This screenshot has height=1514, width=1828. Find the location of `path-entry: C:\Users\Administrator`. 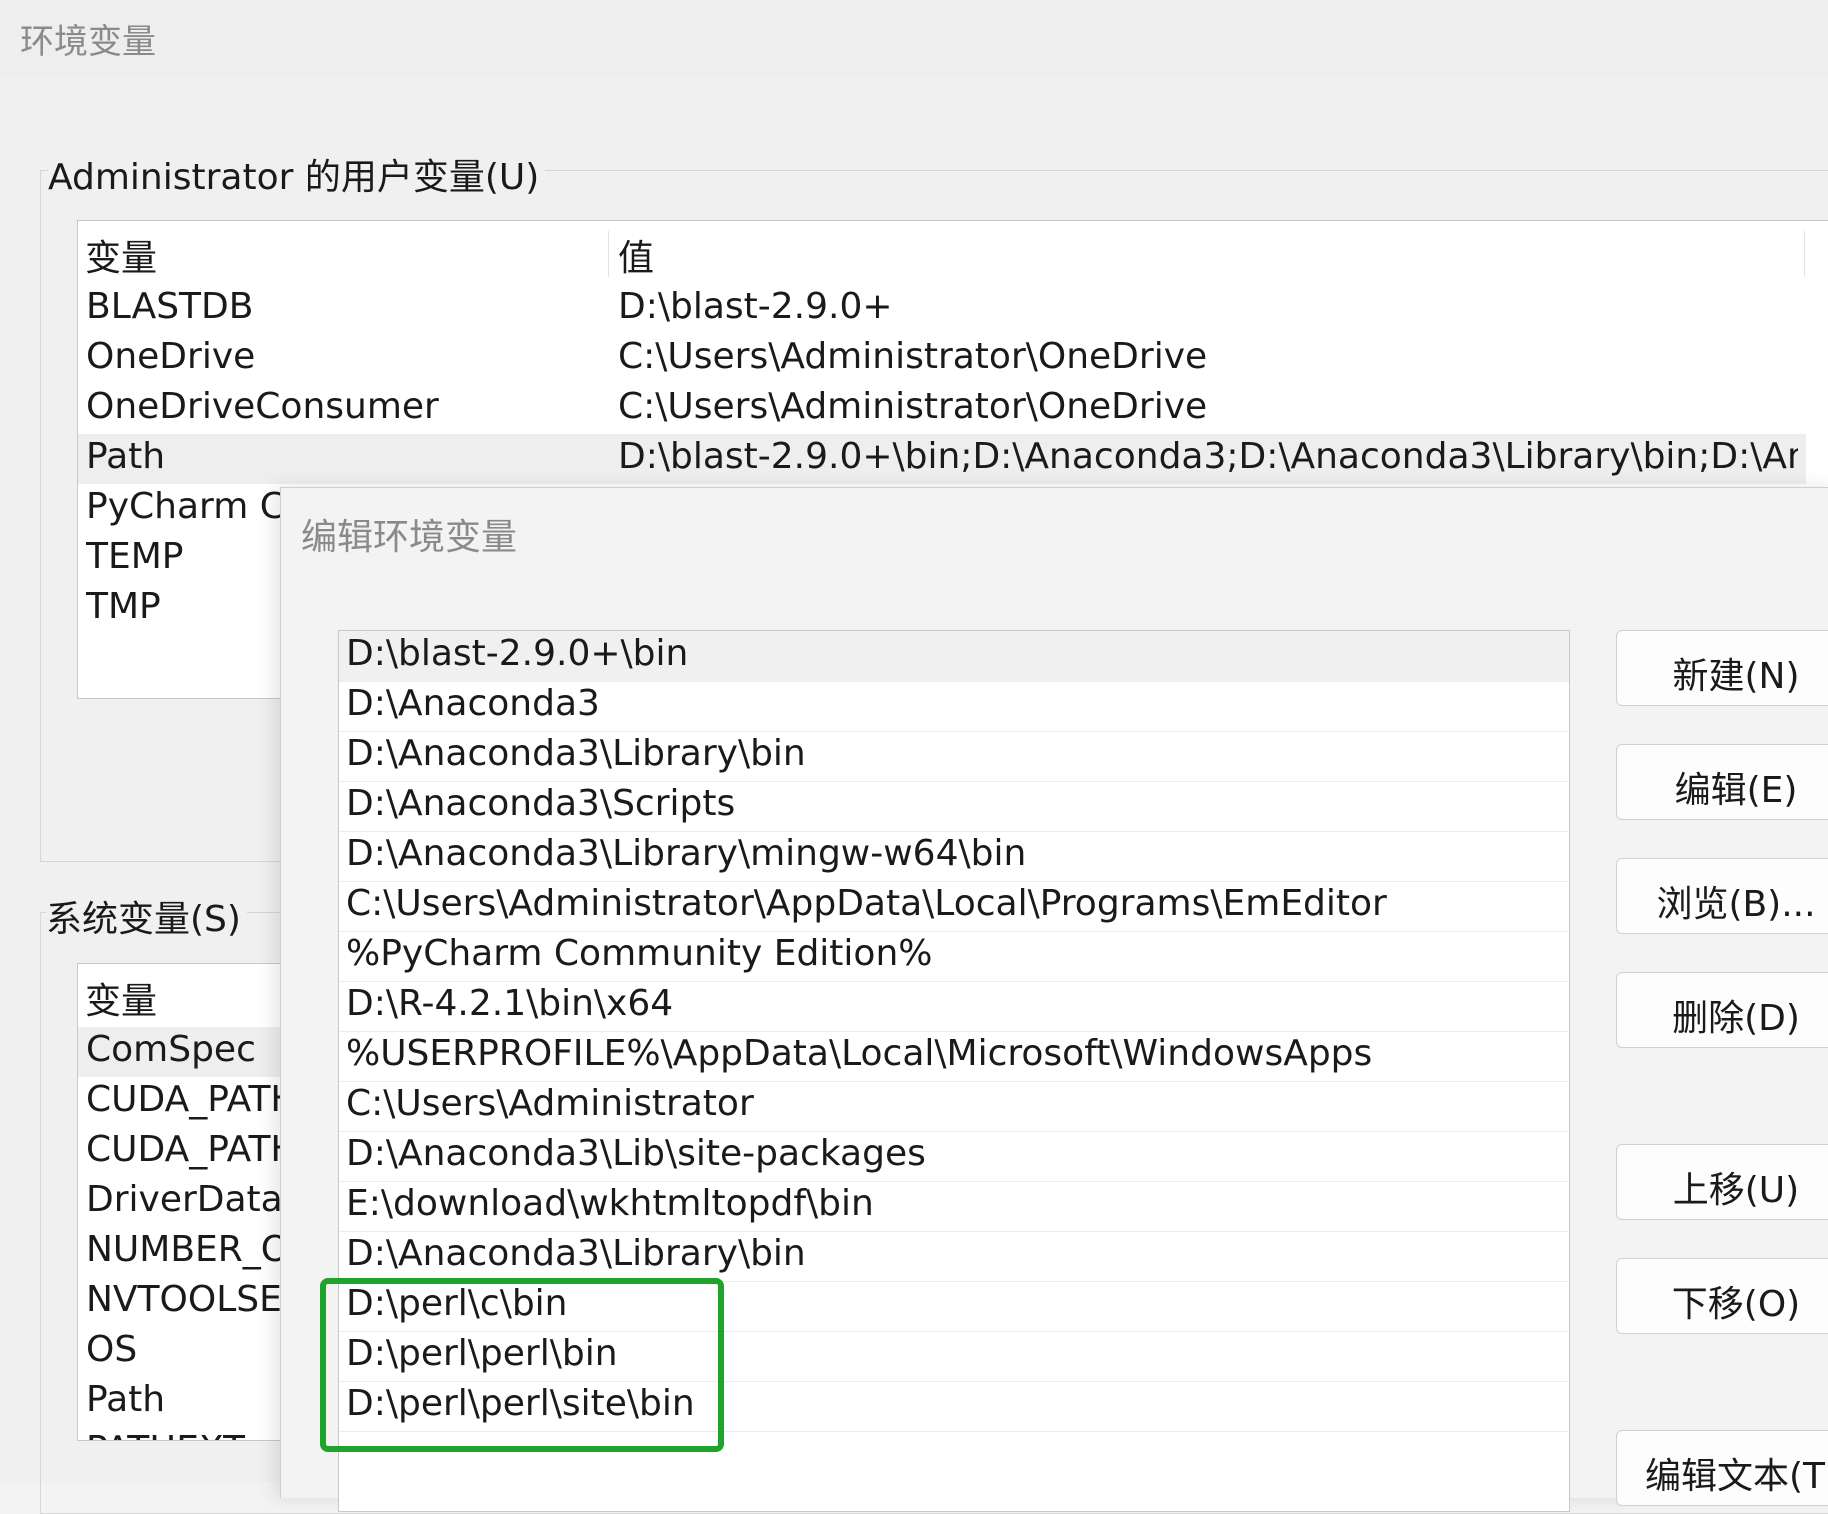

path-entry: C:\Users\Administrator is located at coordinates (954, 1106).